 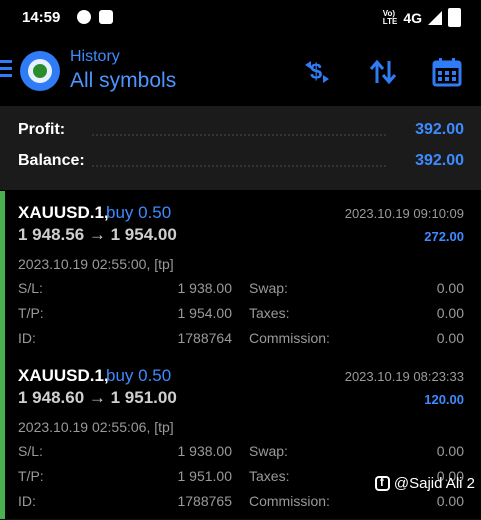 I want to click on watermark: @Sajid Ali 2, so click(x=424, y=483).